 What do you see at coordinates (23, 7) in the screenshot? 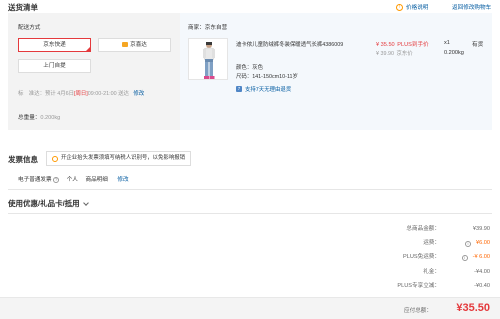
I see `page-title: 送货清单` at bounding box center [23, 7].